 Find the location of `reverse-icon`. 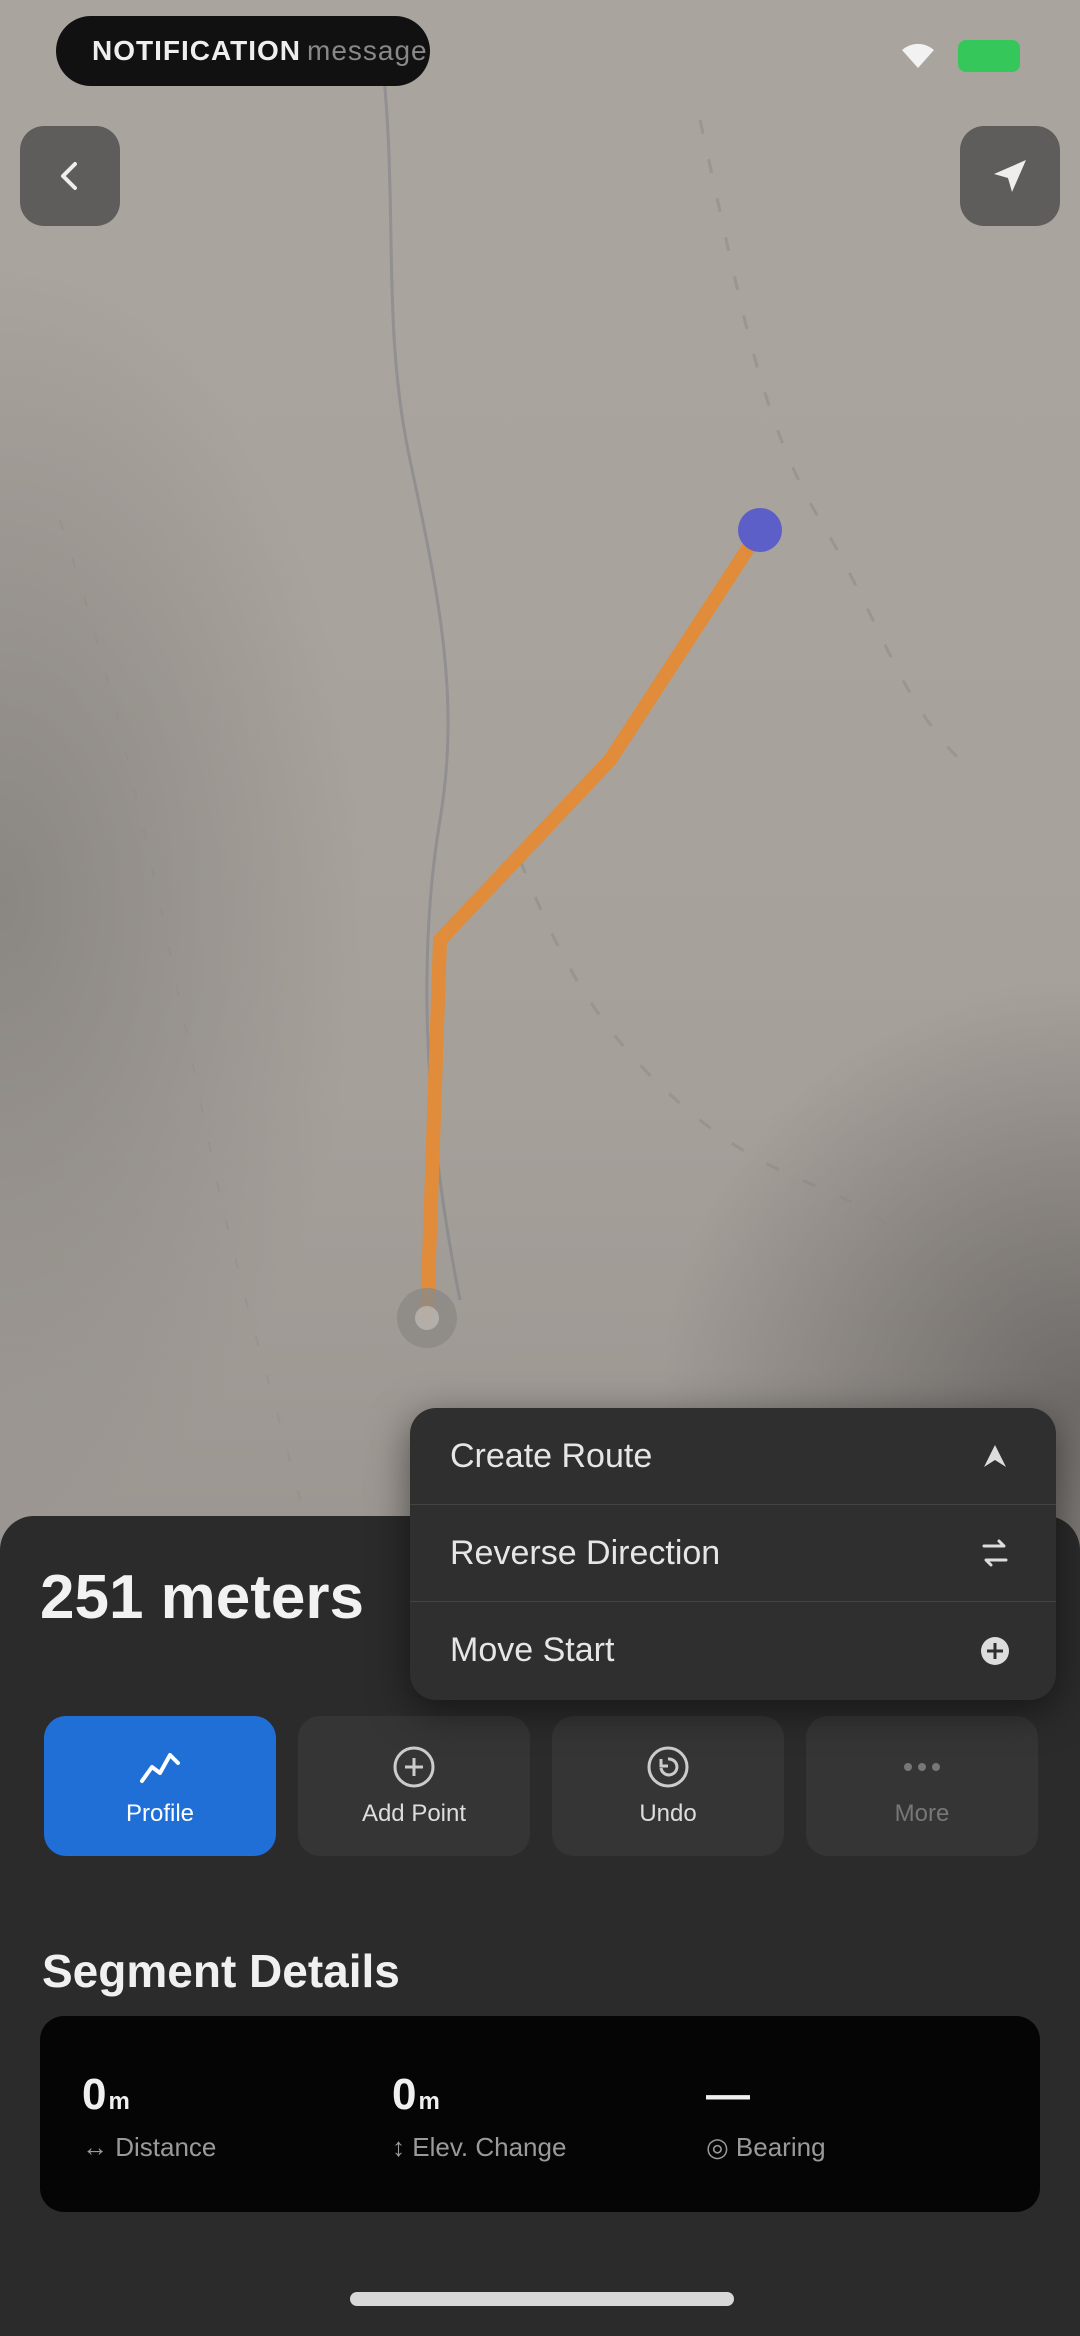

reverse-icon is located at coordinates (995, 1553).